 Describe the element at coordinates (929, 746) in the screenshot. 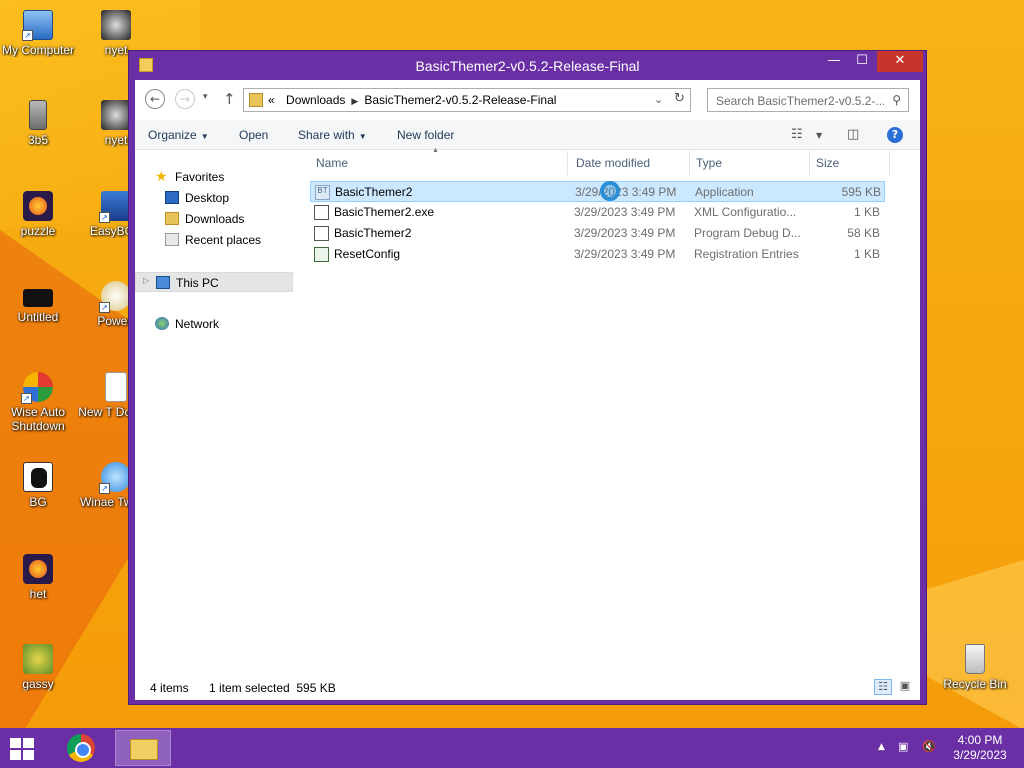

I see `volume-muted-icon: 🔇` at that location.